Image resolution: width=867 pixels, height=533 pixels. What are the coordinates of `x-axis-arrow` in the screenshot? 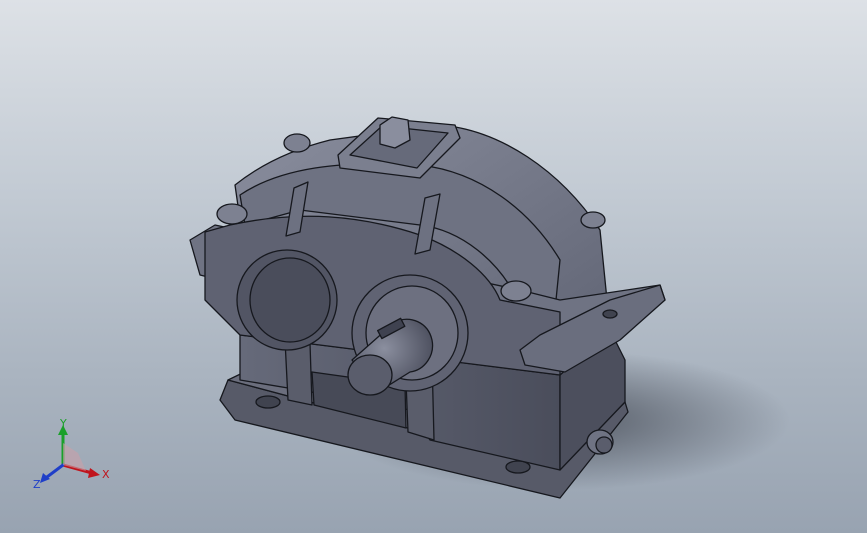 It's located at (94, 473).